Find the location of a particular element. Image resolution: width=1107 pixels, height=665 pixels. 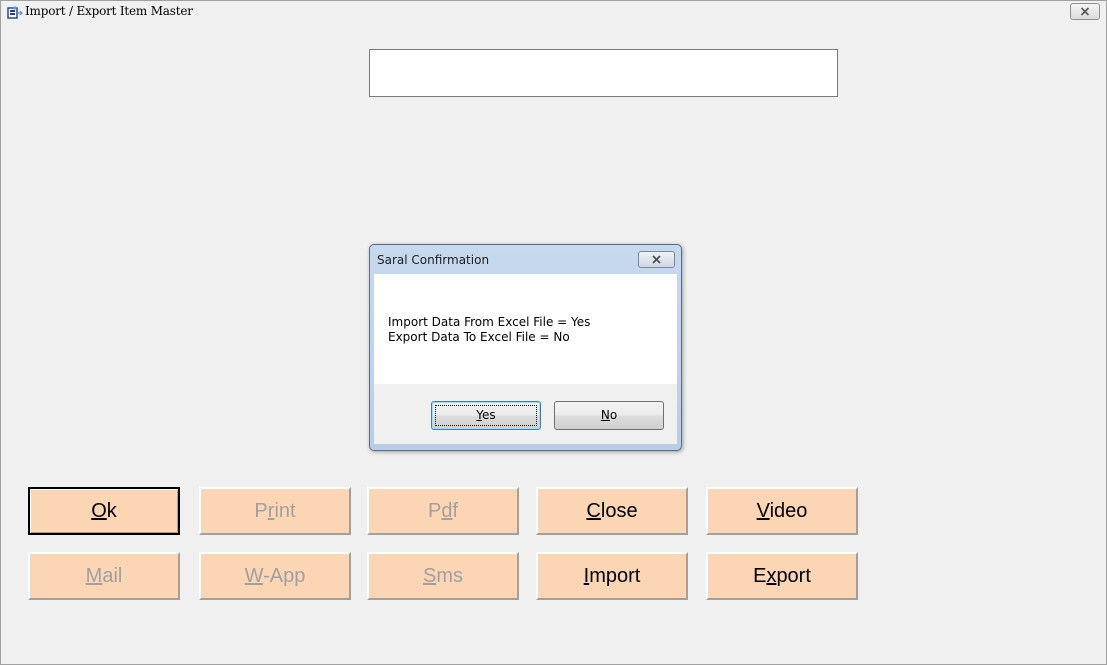

window-close-button is located at coordinates (1085, 11).